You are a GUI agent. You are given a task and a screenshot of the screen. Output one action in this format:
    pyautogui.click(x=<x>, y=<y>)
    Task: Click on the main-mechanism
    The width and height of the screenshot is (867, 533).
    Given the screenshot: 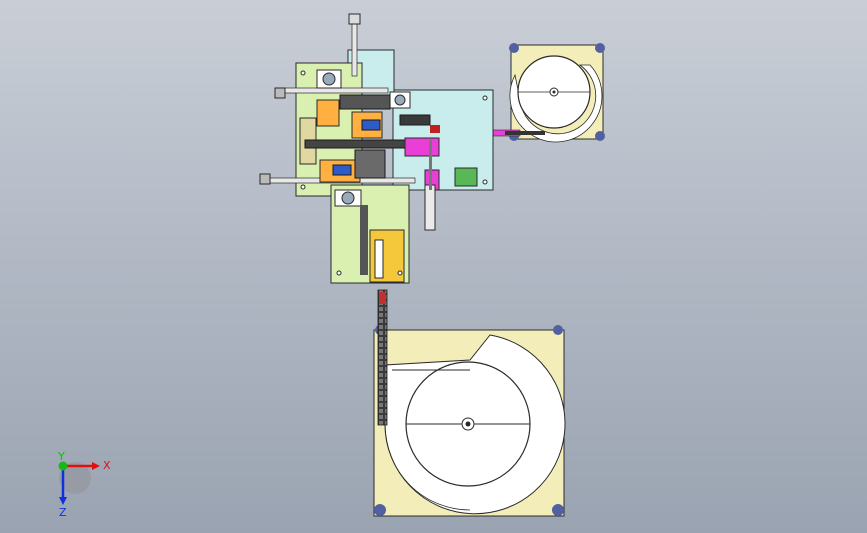 What is the action you would take?
    pyautogui.click(x=376, y=148)
    